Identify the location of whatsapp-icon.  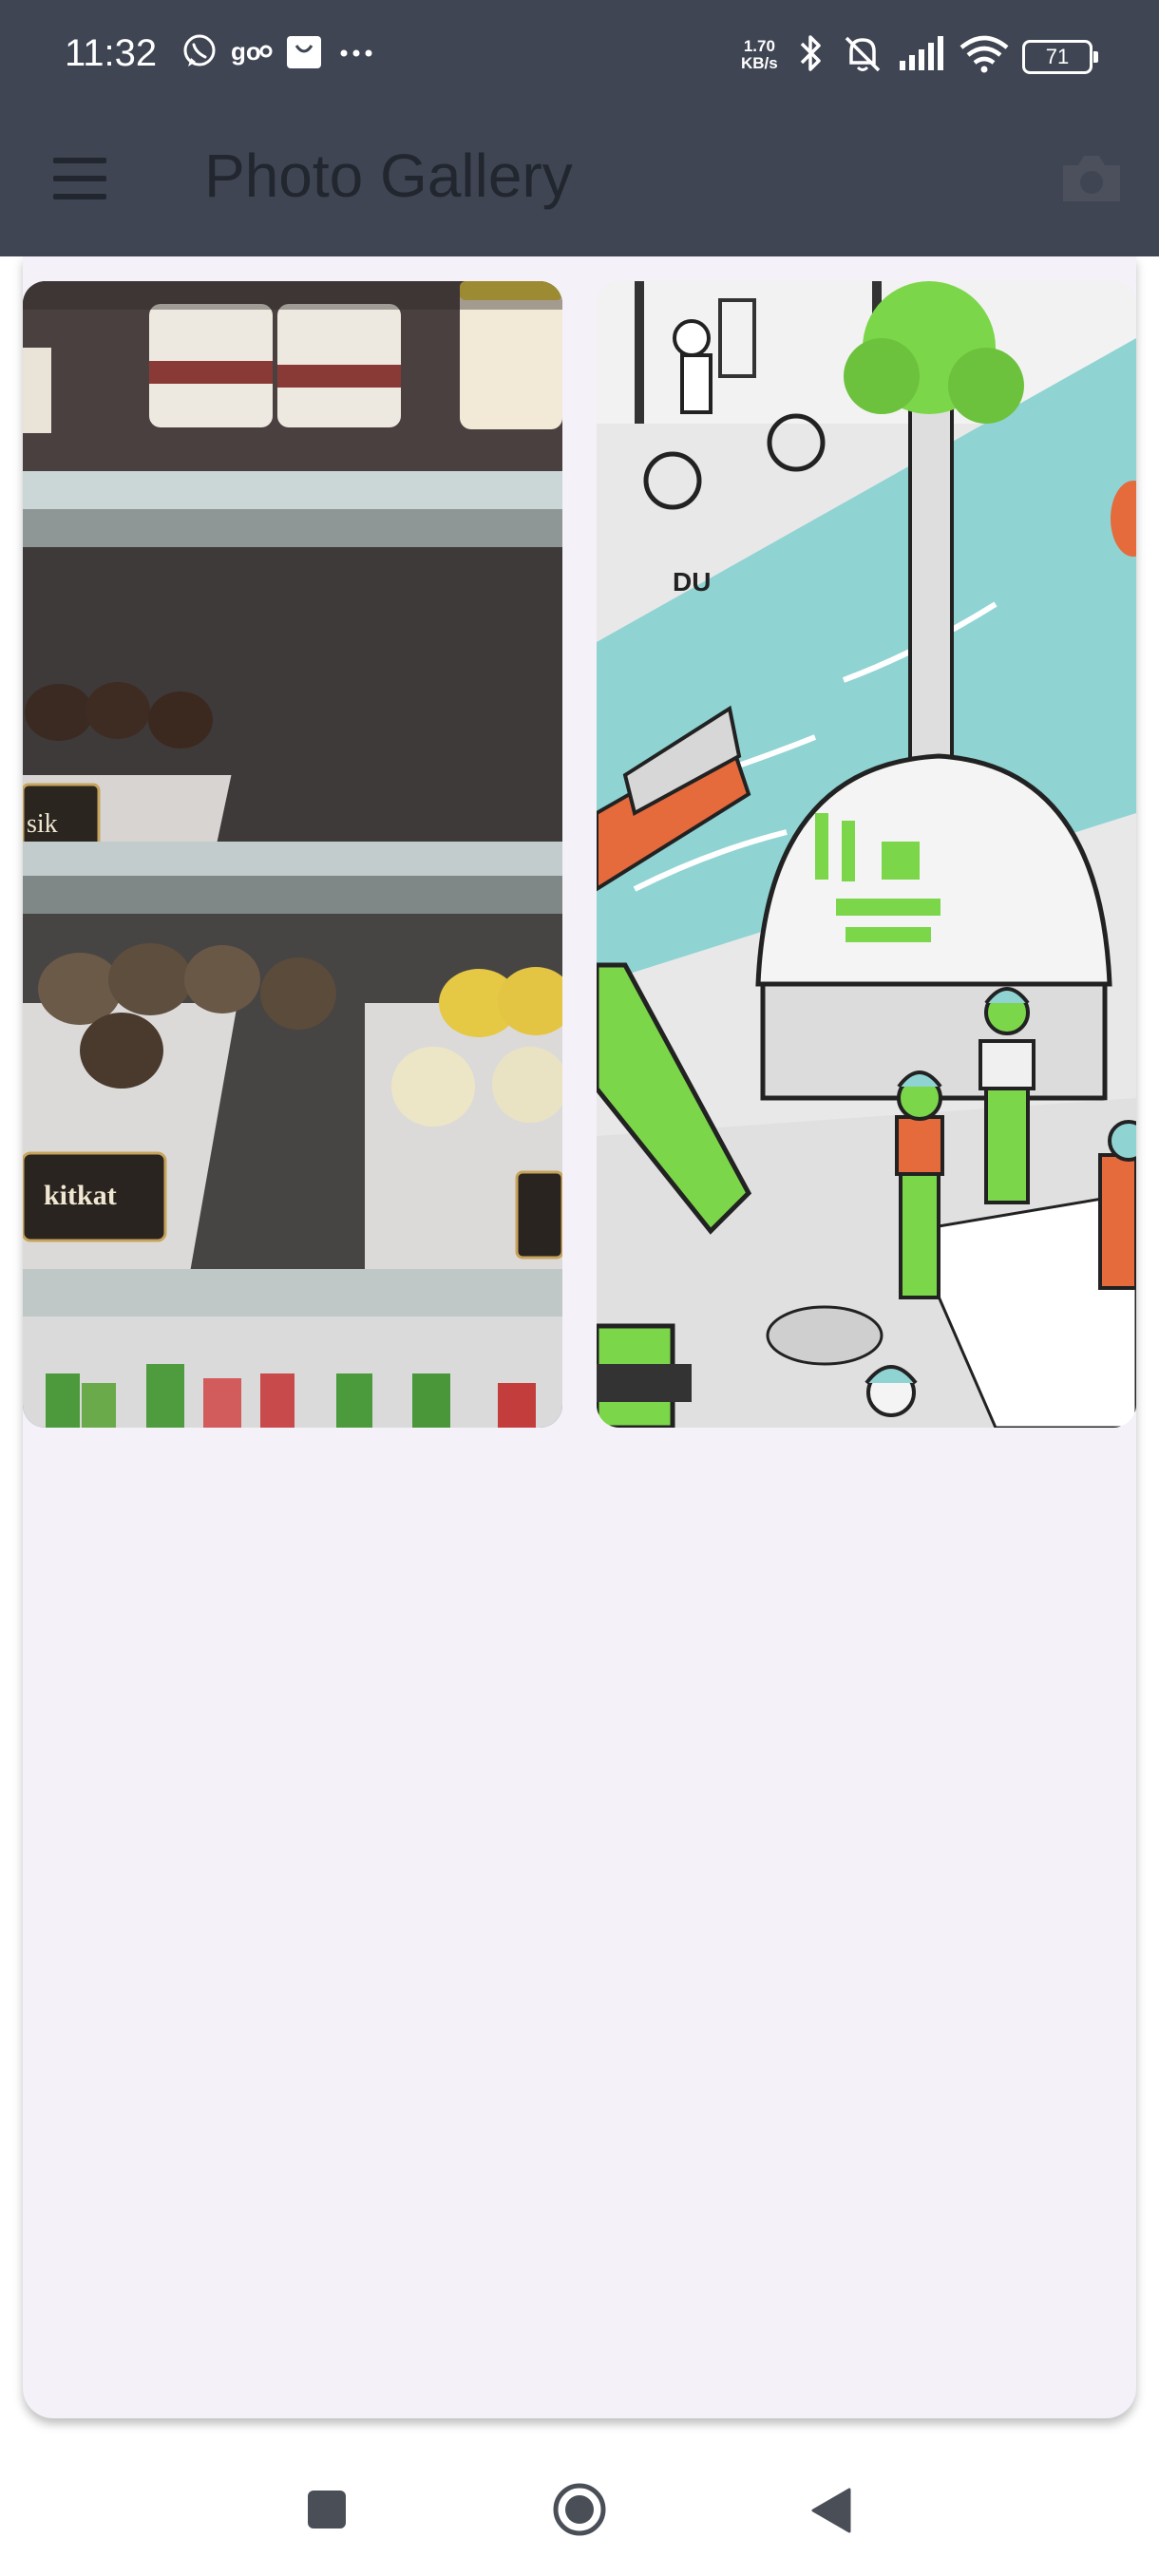
(199, 50).